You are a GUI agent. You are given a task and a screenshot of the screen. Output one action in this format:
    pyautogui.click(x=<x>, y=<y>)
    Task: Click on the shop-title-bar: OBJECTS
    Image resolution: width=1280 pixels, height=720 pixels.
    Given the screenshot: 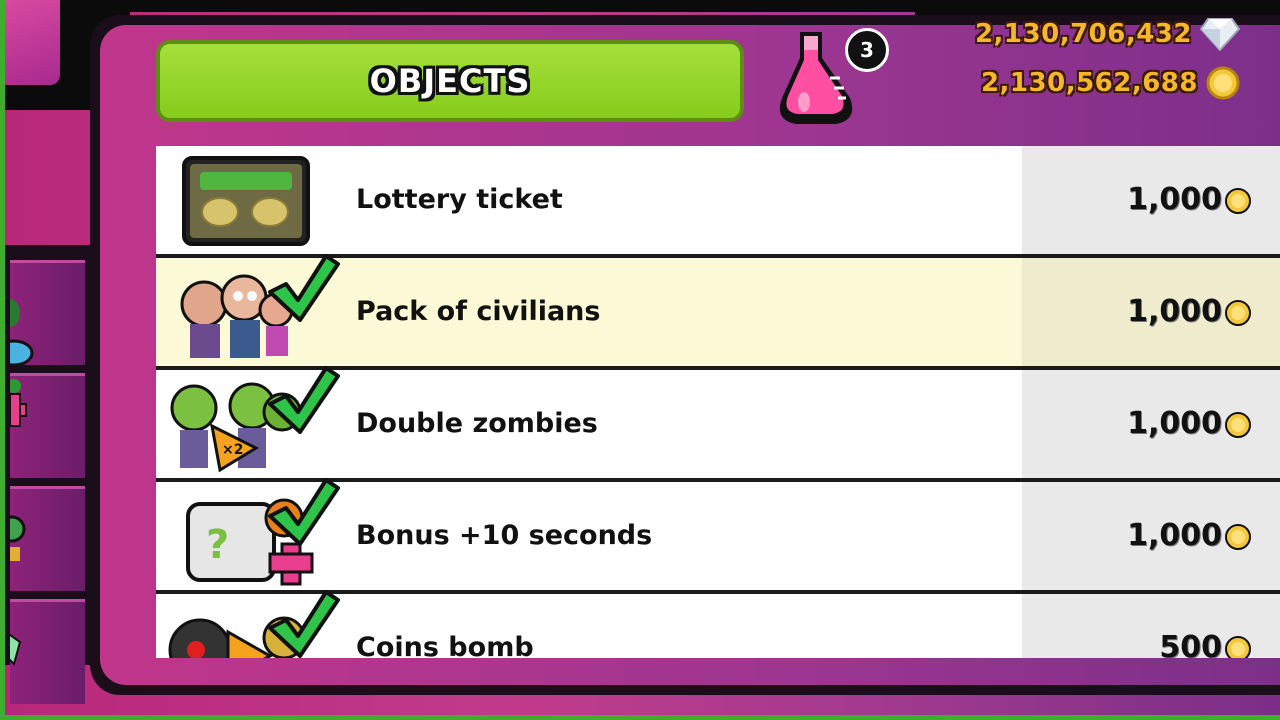 What is the action you would take?
    pyautogui.click(x=450, y=81)
    